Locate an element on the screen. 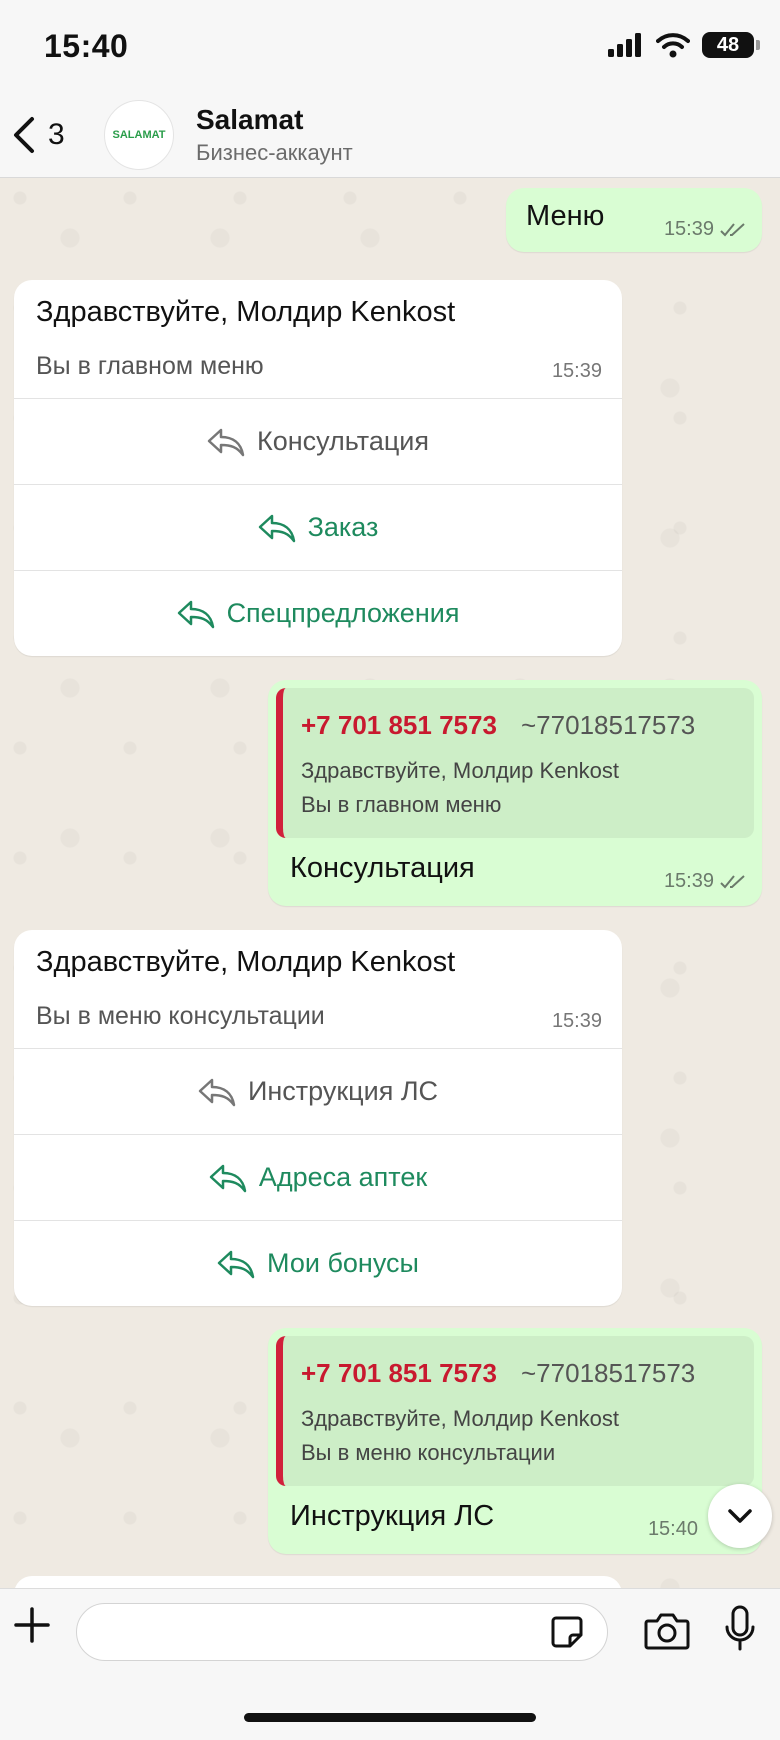 The height and width of the screenshot is (1740, 780). quote-text: Вы в меню консультации is located at coordinates (428, 1452).